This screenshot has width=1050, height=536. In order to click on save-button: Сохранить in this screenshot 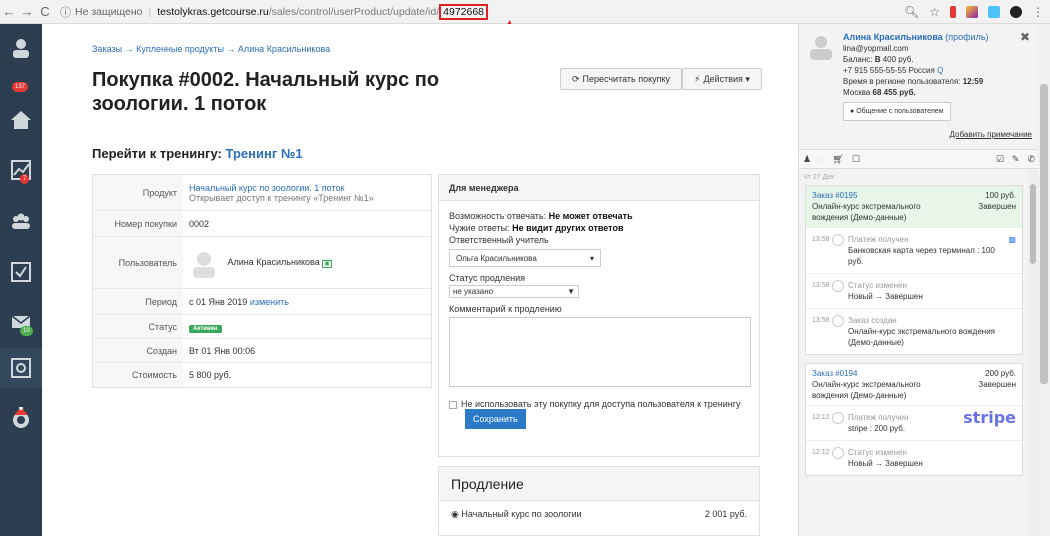, I will do `click(495, 419)`.